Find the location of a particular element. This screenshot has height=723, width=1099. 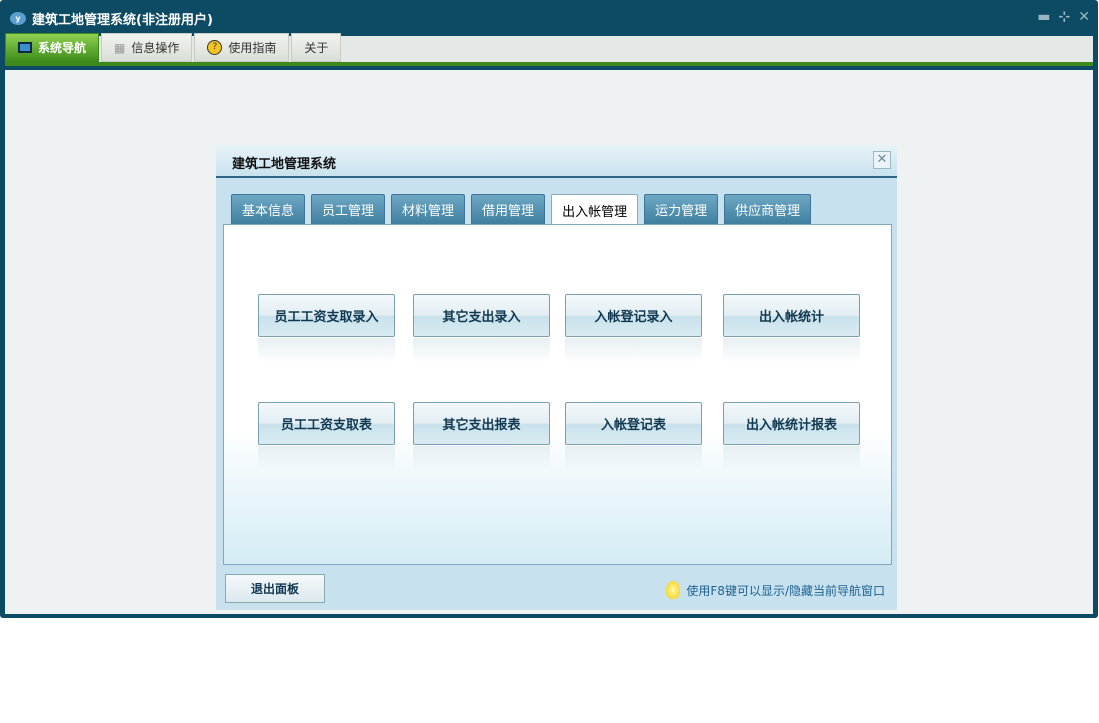

tab-guide: ? 使用指南 is located at coordinates (242, 47).